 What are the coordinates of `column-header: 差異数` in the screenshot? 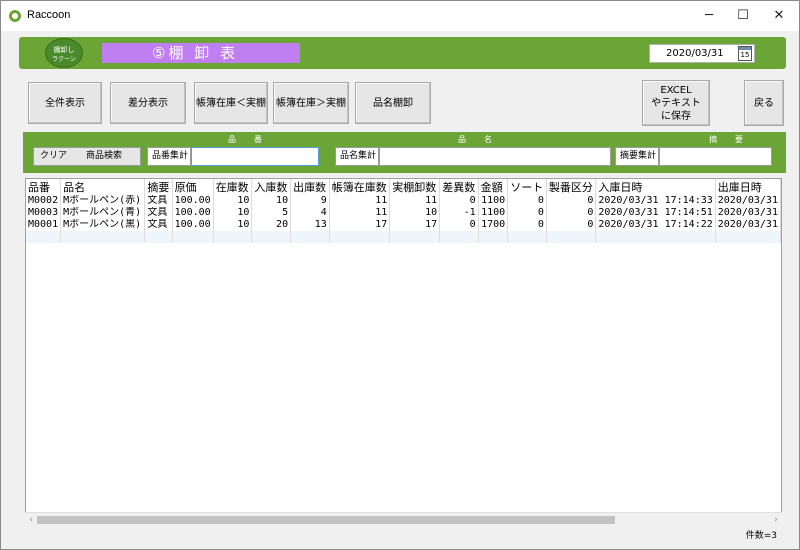 It's located at (459, 187).